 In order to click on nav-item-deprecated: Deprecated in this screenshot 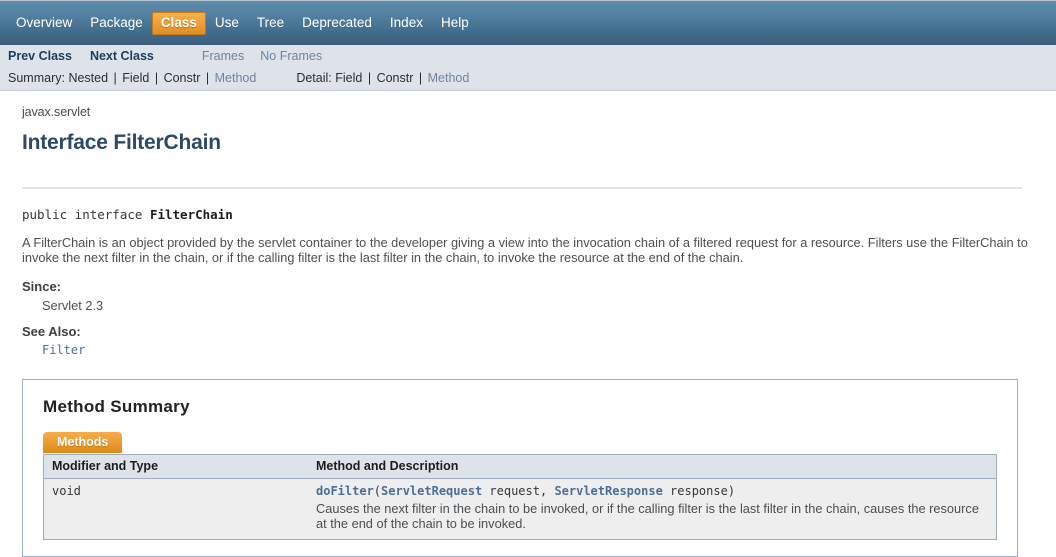, I will do `click(337, 23)`.